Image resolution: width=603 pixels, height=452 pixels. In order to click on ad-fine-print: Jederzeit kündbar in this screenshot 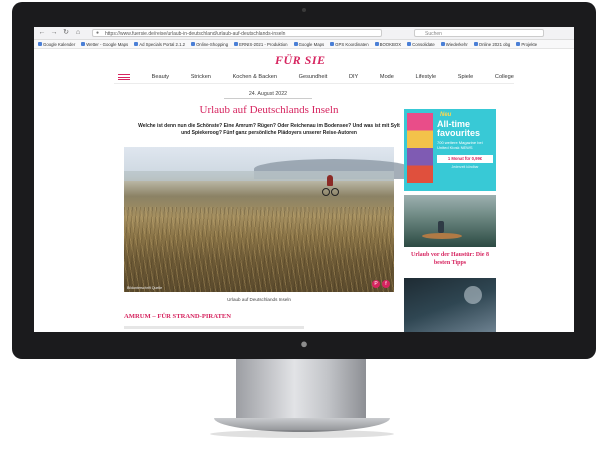, I will do `click(465, 167)`.